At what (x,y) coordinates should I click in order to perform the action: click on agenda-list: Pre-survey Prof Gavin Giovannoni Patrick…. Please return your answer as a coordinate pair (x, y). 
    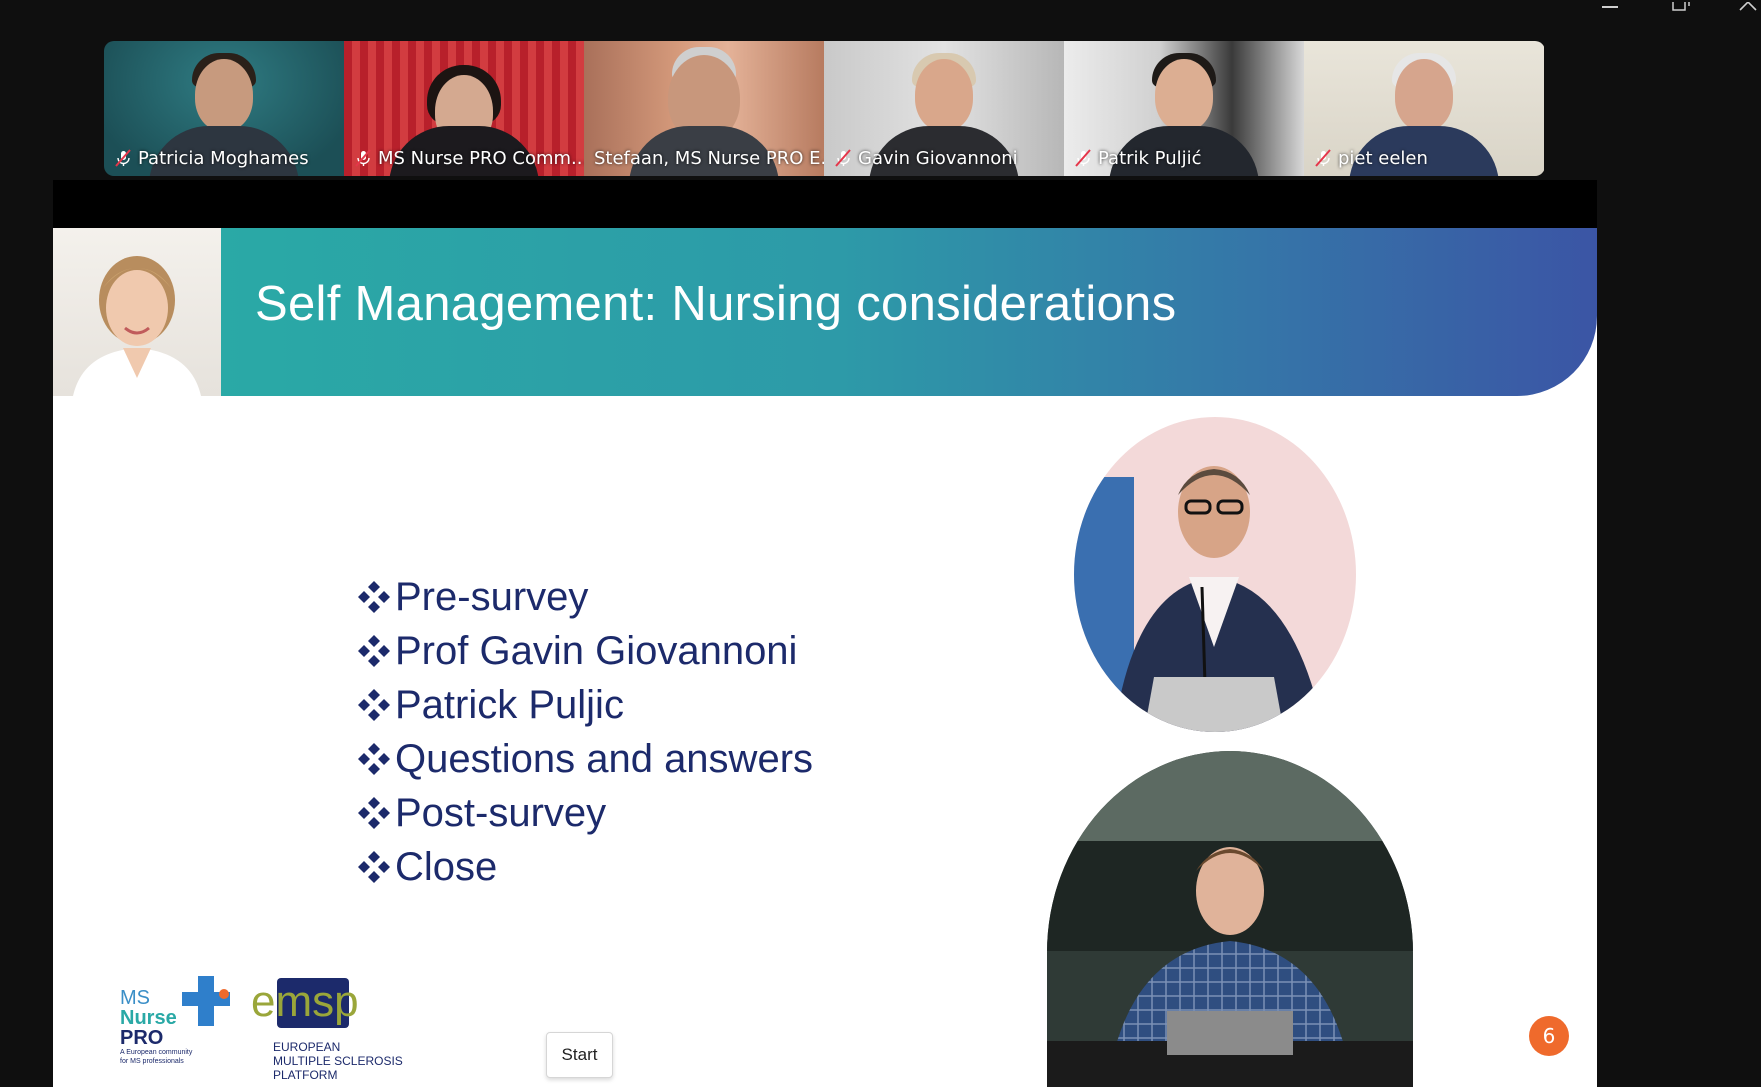
    Looking at the image, I should click on (584, 732).